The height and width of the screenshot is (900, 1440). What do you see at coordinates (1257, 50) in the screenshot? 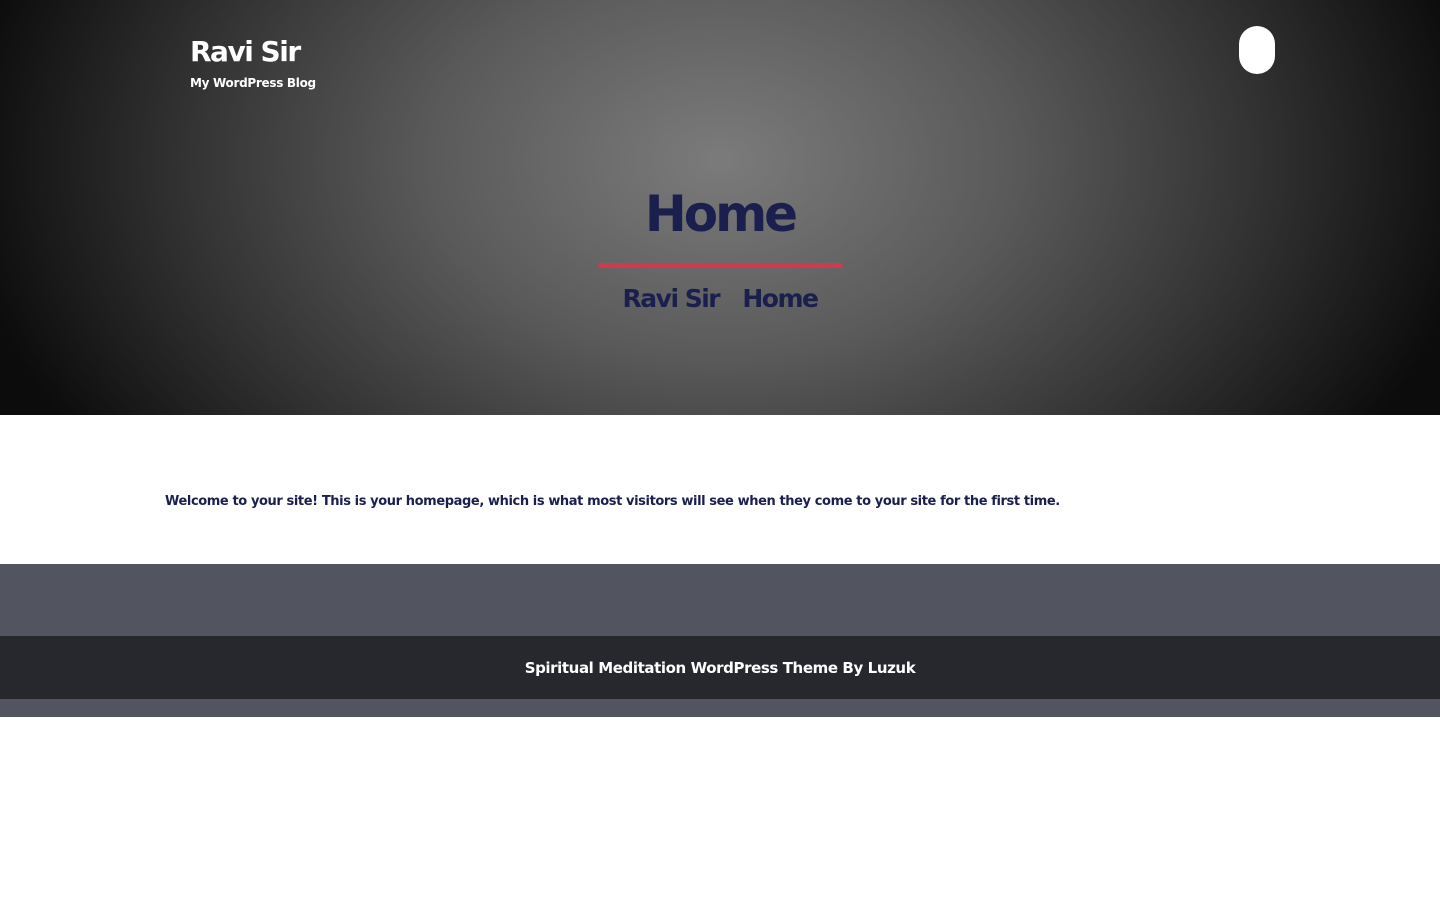
I see `menu-toggle-button` at bounding box center [1257, 50].